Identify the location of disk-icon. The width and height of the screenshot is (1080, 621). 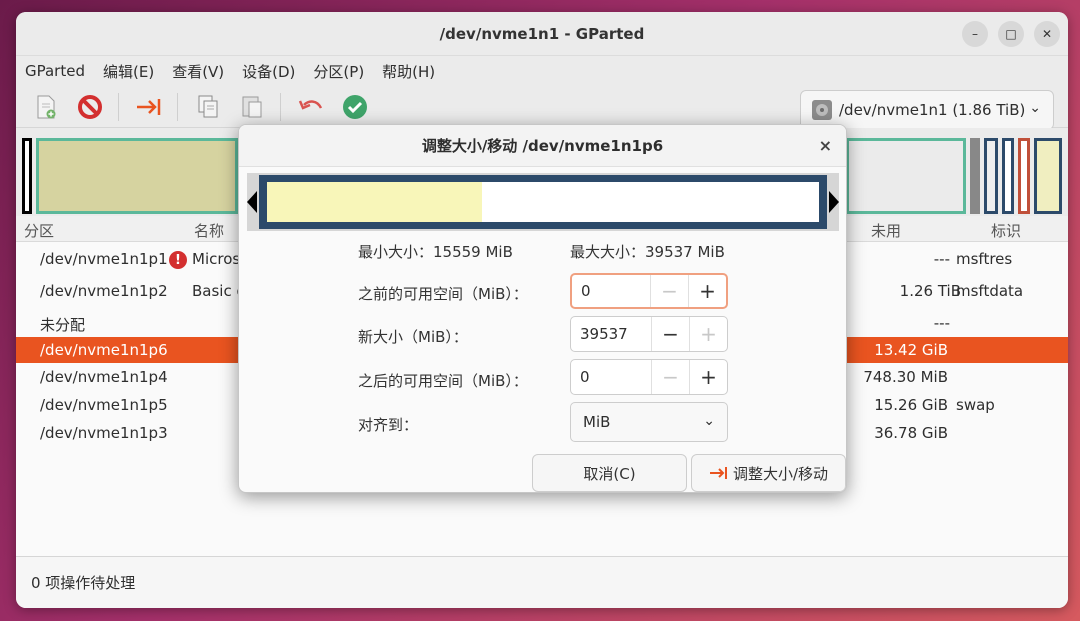
(822, 110).